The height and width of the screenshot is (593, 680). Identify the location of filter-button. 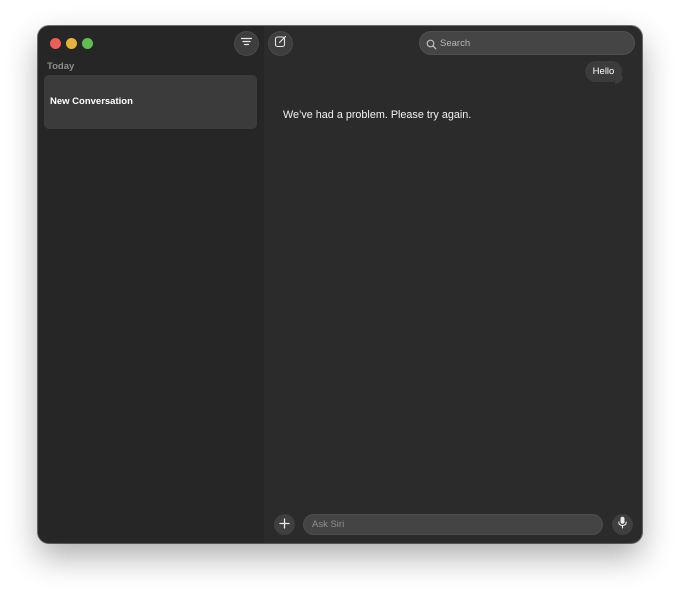
(246, 43).